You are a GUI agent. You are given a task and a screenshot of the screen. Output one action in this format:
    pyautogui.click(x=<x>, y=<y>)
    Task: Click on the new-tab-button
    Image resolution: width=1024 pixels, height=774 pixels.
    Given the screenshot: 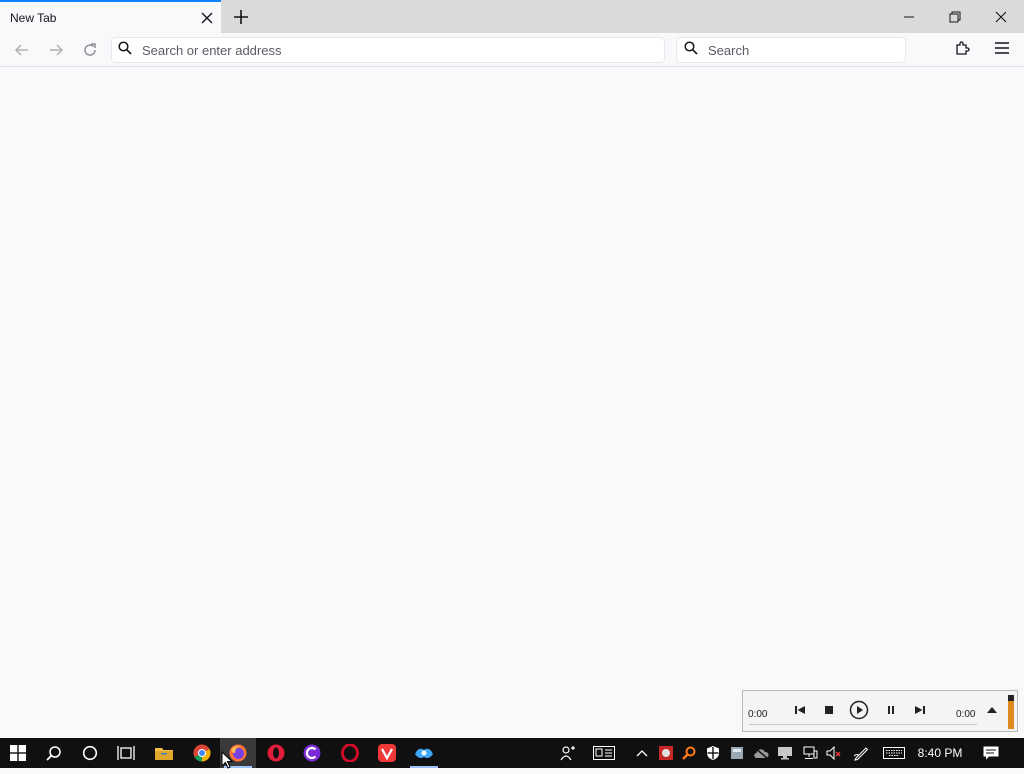 What is the action you would take?
    pyautogui.click(x=241, y=17)
    